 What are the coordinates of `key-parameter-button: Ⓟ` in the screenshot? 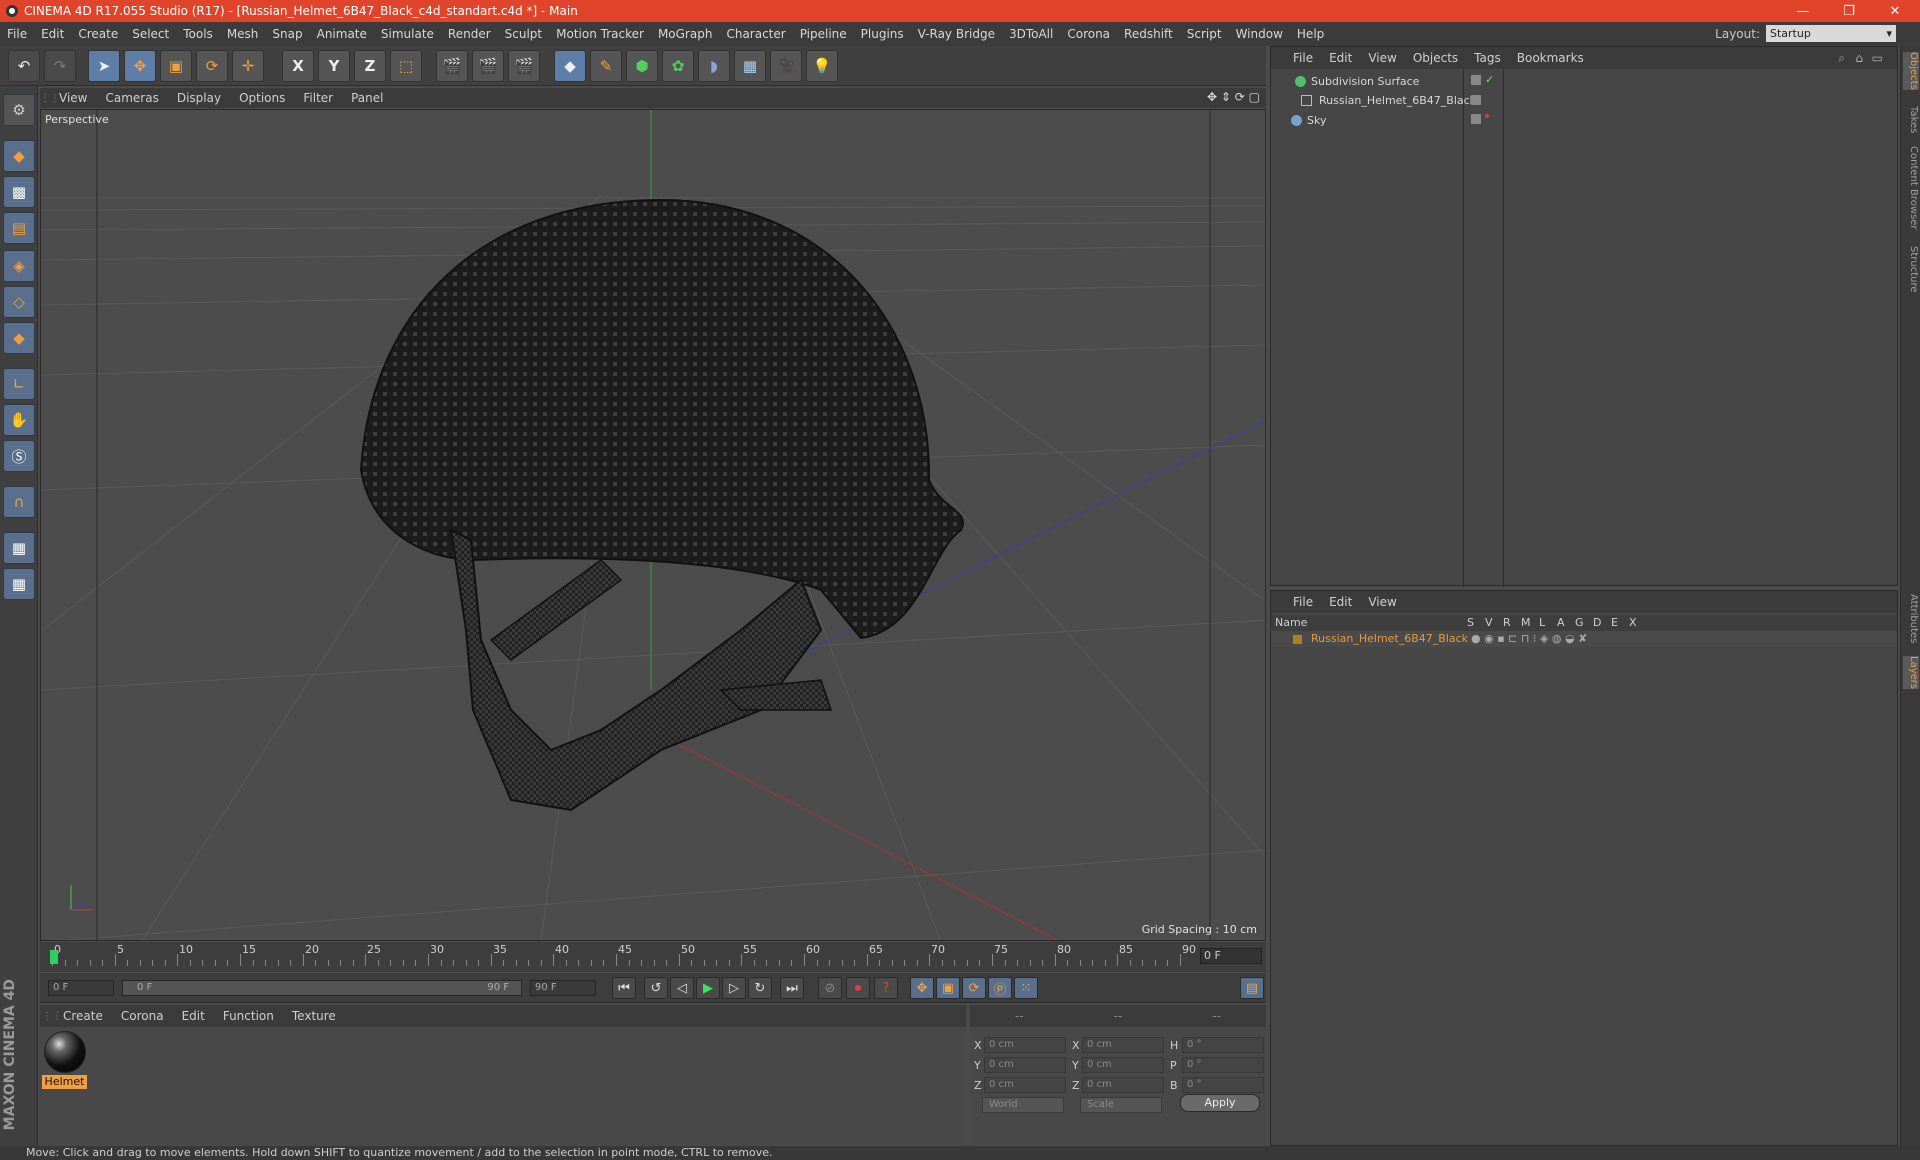 It's located at (1000, 988).